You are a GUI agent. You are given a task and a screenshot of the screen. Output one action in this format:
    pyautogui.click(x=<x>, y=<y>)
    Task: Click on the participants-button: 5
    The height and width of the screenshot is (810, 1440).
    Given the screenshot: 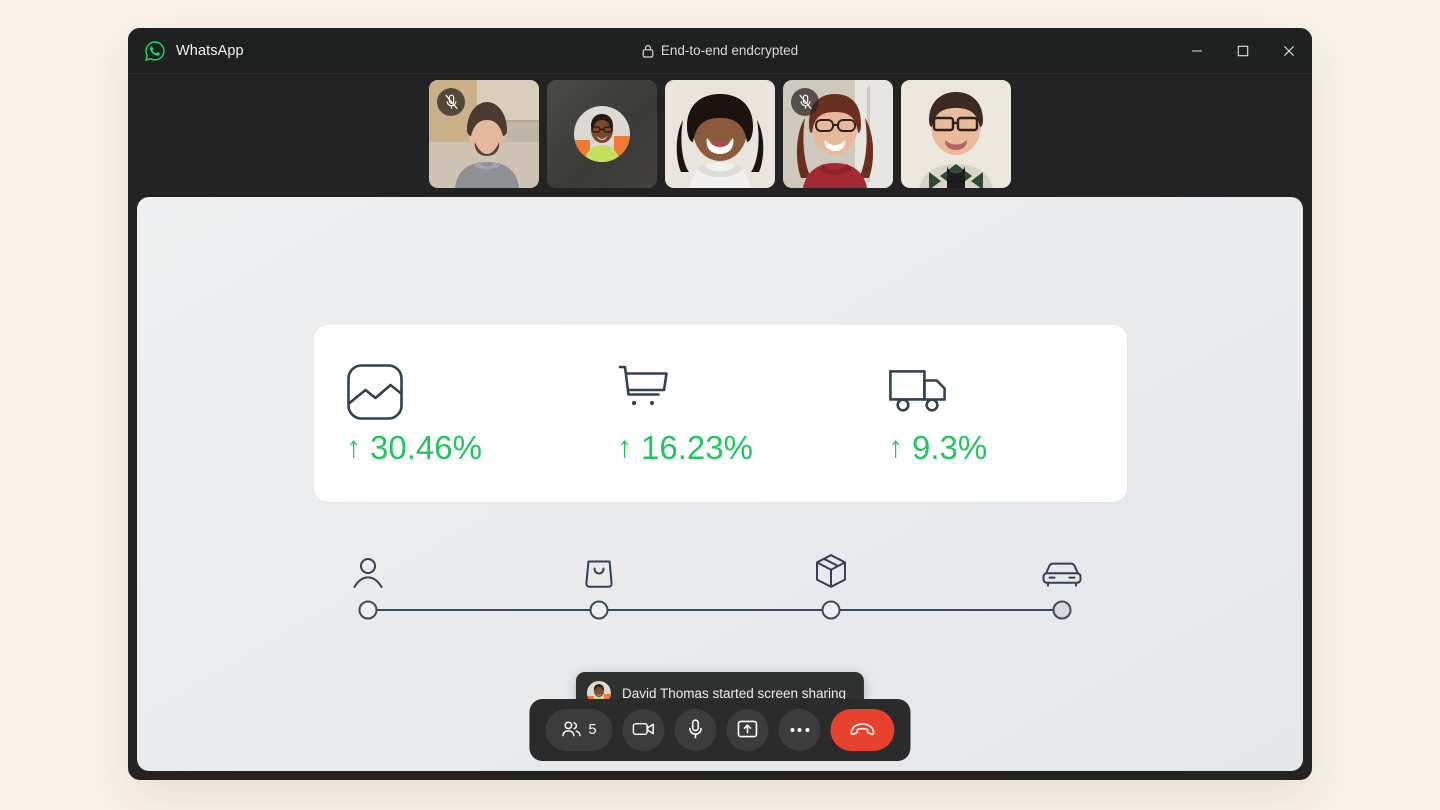 What is the action you would take?
    pyautogui.click(x=579, y=730)
    